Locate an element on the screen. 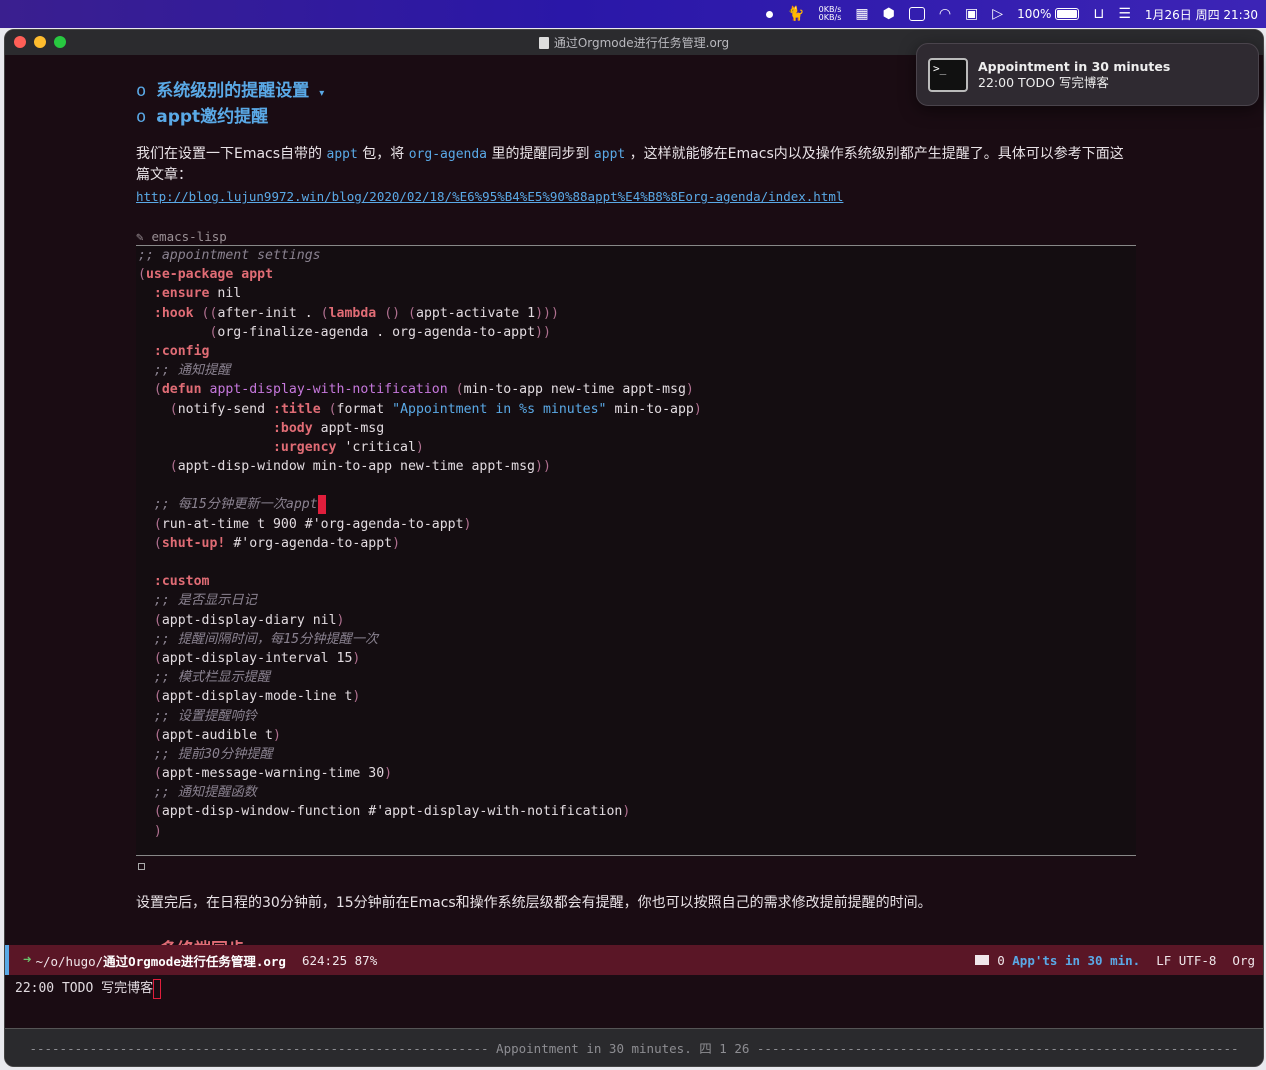 The width and height of the screenshot is (1266, 1070). close-window-button is located at coordinates (20, 42).